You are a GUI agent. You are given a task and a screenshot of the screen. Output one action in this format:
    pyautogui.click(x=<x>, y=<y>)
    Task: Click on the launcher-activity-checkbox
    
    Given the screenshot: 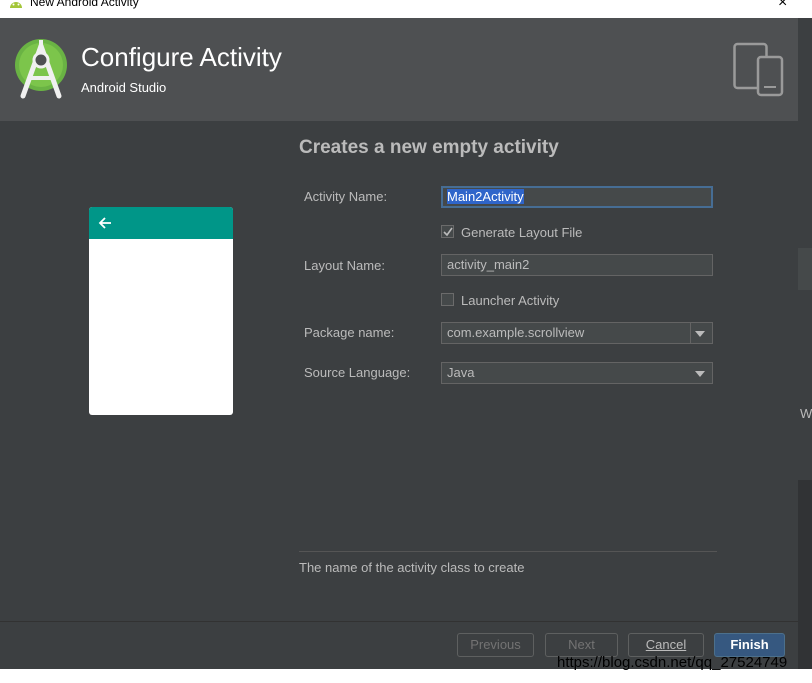 What is the action you would take?
    pyautogui.click(x=447, y=299)
    